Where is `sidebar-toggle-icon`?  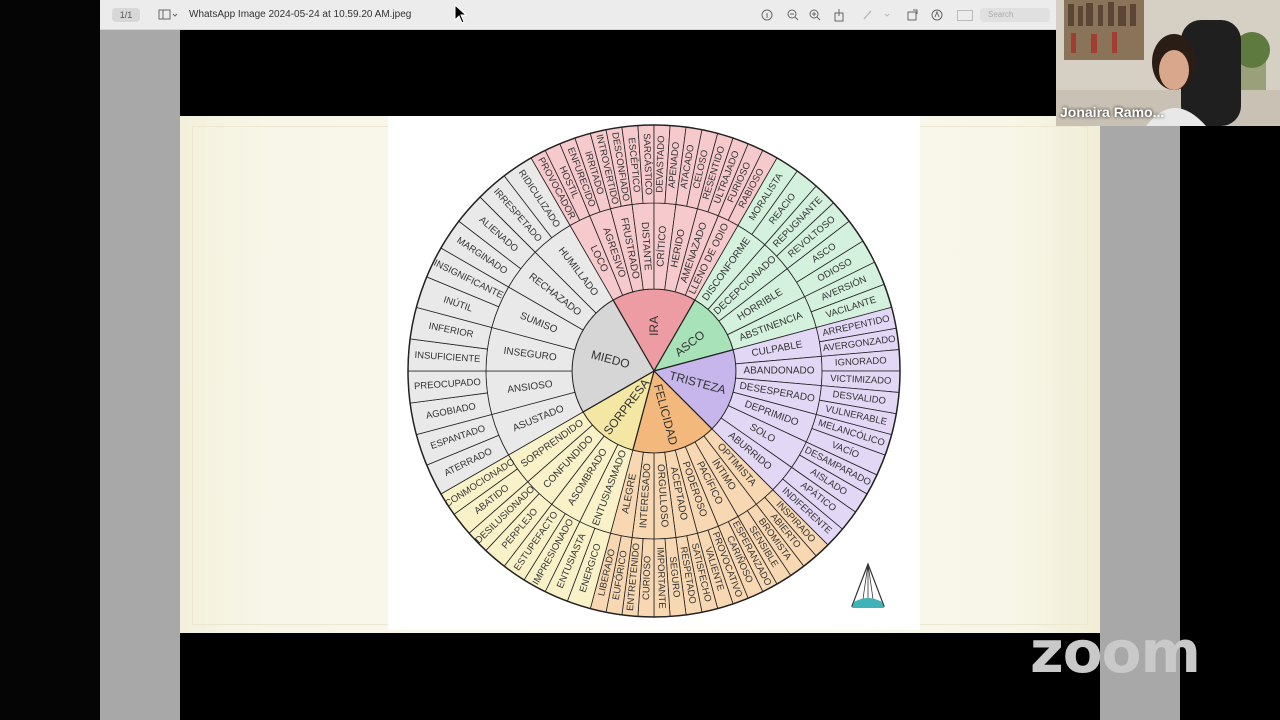 sidebar-toggle-icon is located at coordinates (168, 15).